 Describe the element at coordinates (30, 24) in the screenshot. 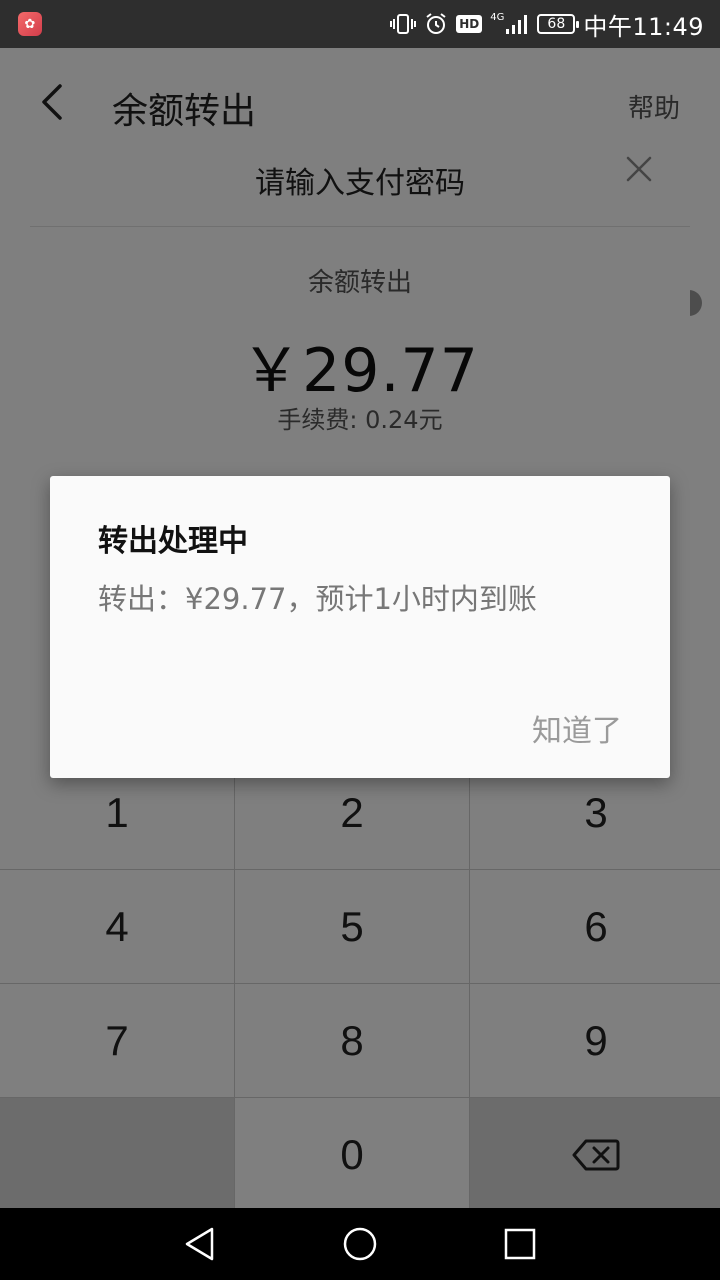

I see `app-notification-icon: ✿` at that location.